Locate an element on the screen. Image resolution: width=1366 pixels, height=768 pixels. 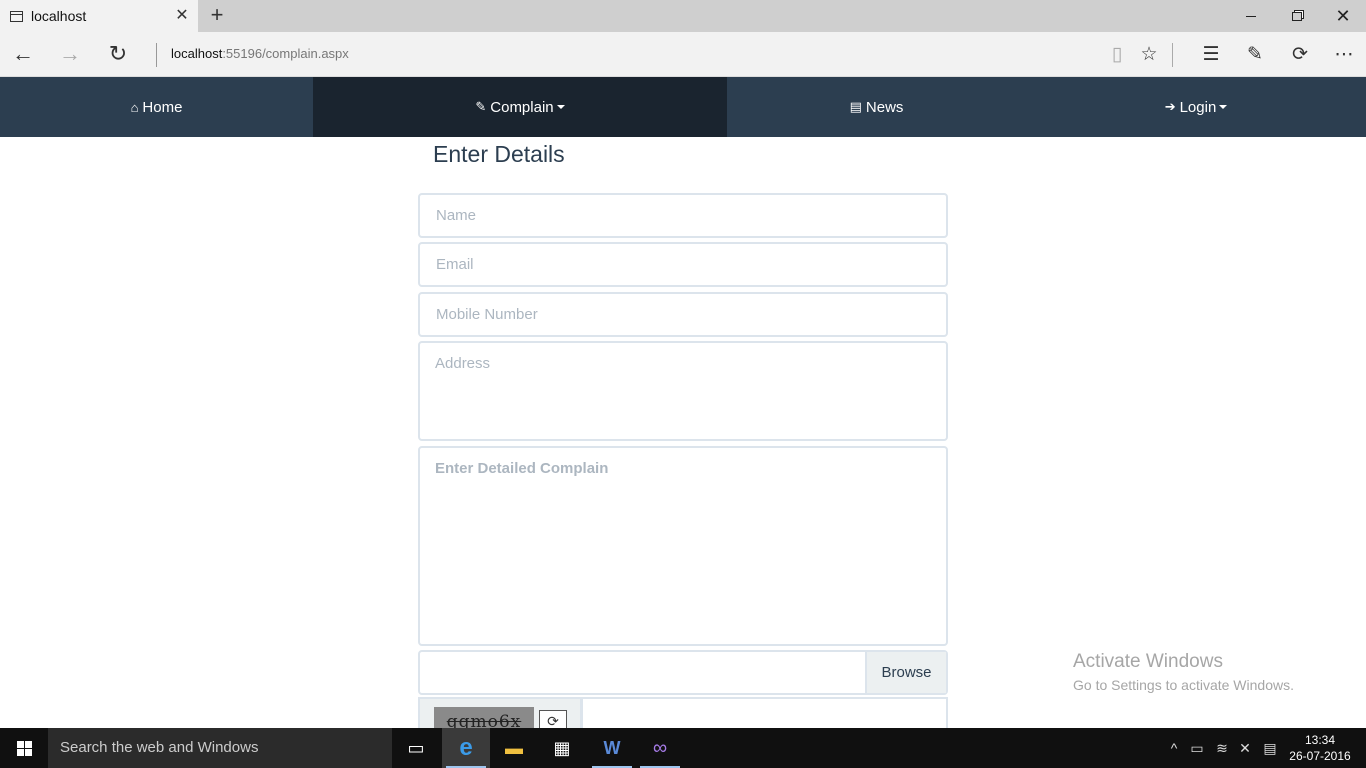
nav-login: ➔ Login is located at coordinates (1196, 107).